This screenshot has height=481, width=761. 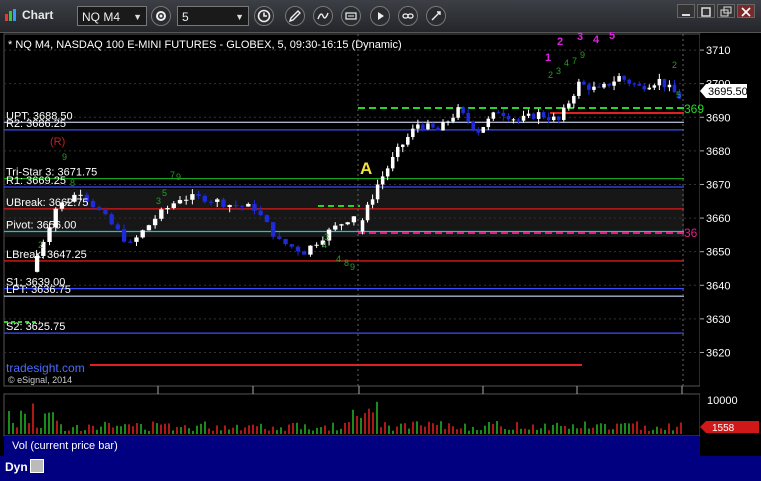 I want to click on level-label: S2: 3625.75, so click(x=35, y=327).